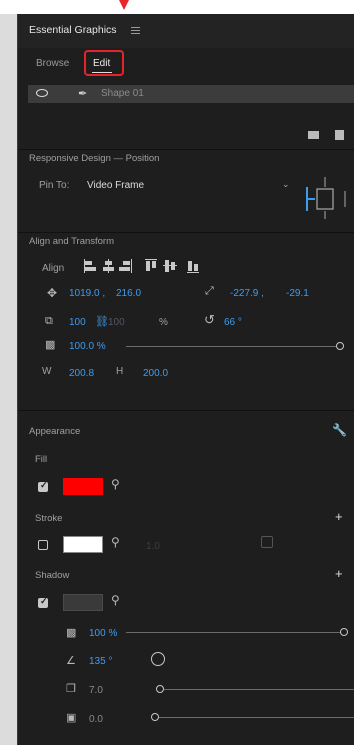  I want to click on size-slider-handle, so click(155, 717).